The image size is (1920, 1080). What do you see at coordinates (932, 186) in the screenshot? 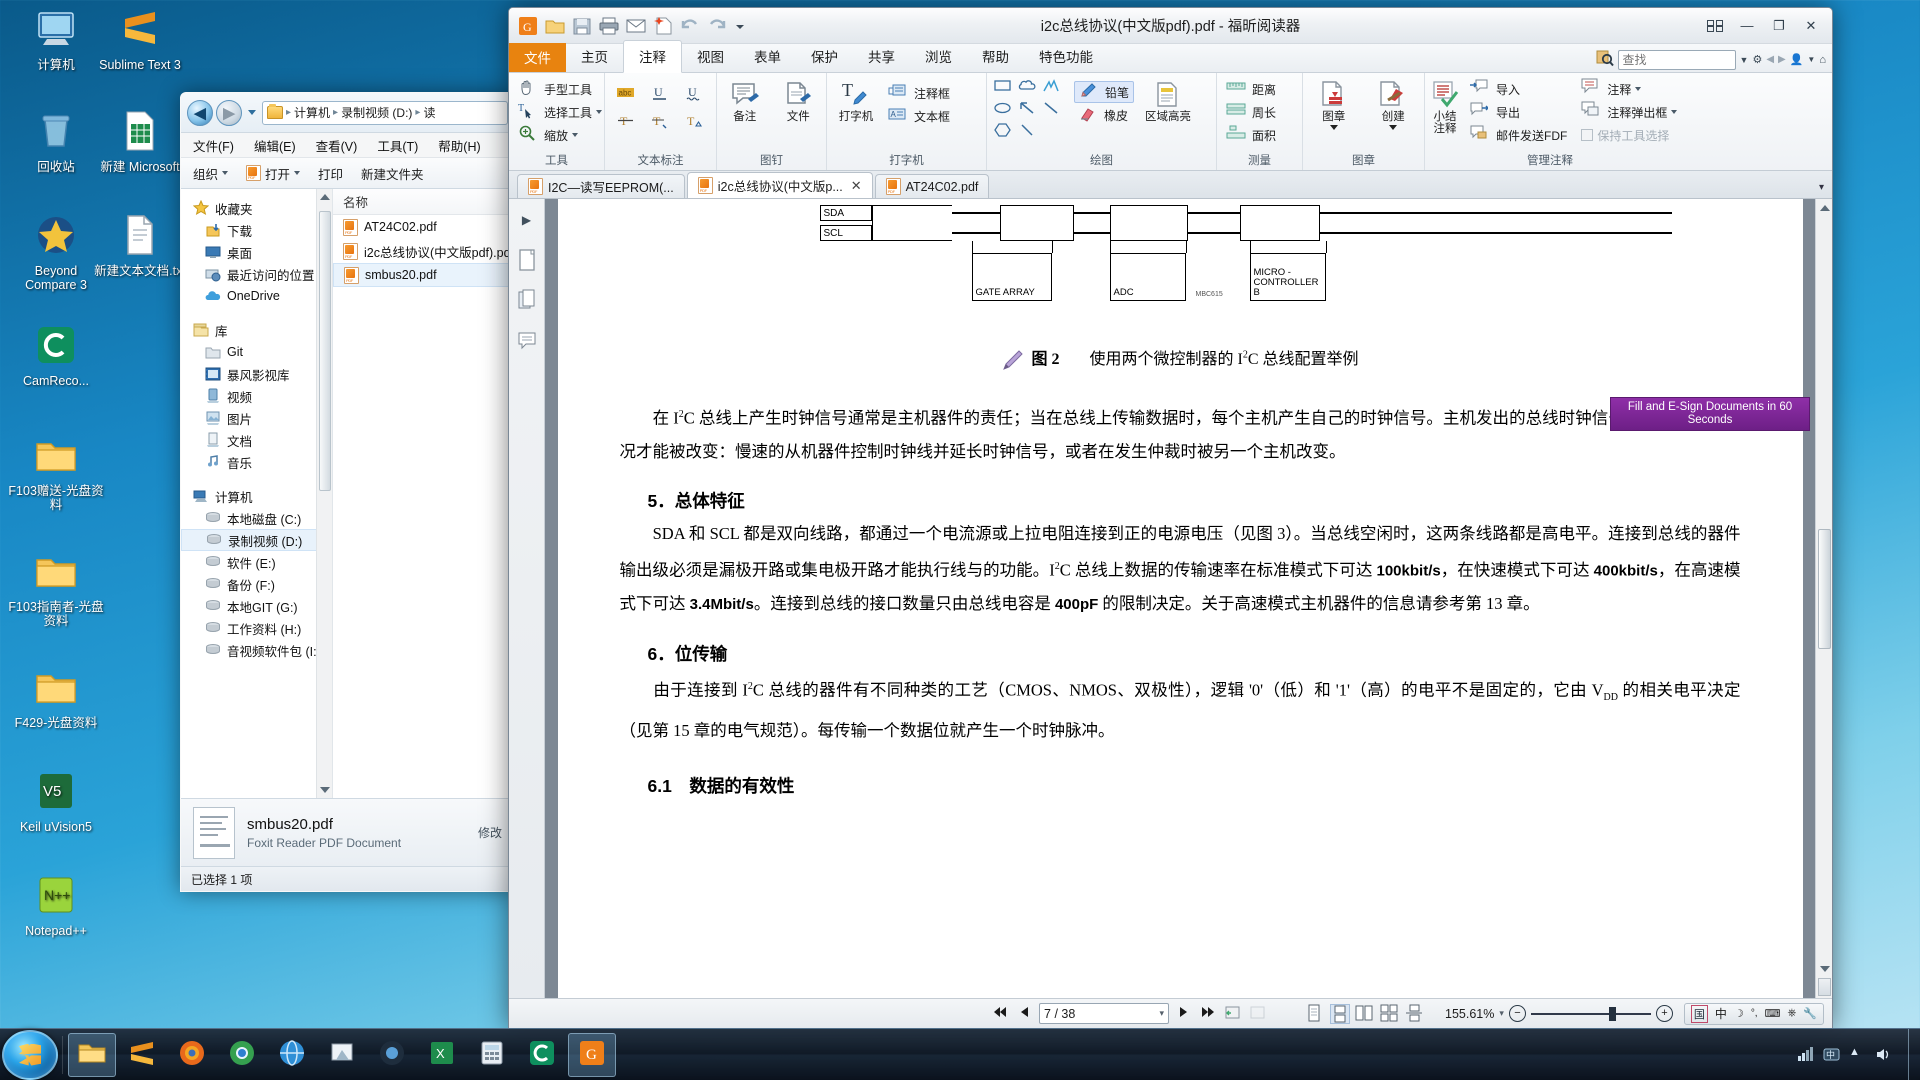
I see `document-tab: AT24C02.pdf` at bounding box center [932, 186].